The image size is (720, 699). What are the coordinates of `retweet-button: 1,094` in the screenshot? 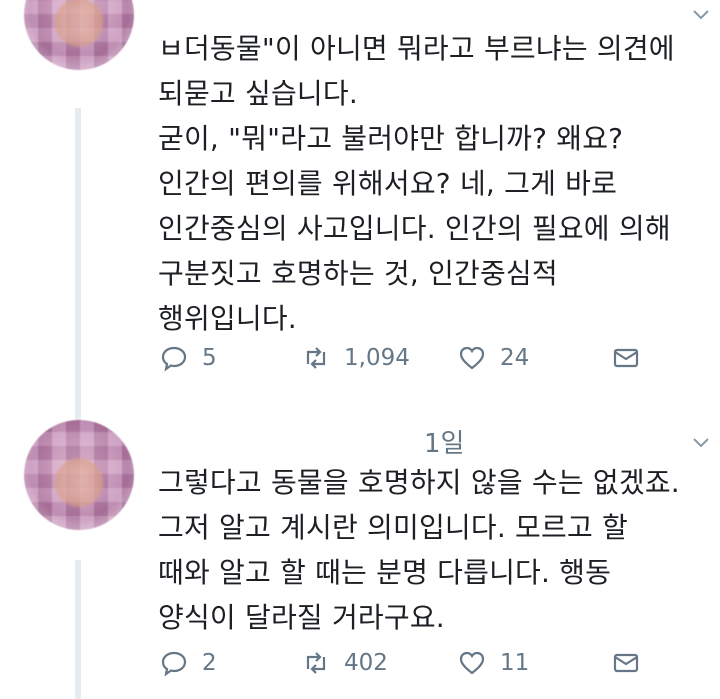 It's located at (356, 358).